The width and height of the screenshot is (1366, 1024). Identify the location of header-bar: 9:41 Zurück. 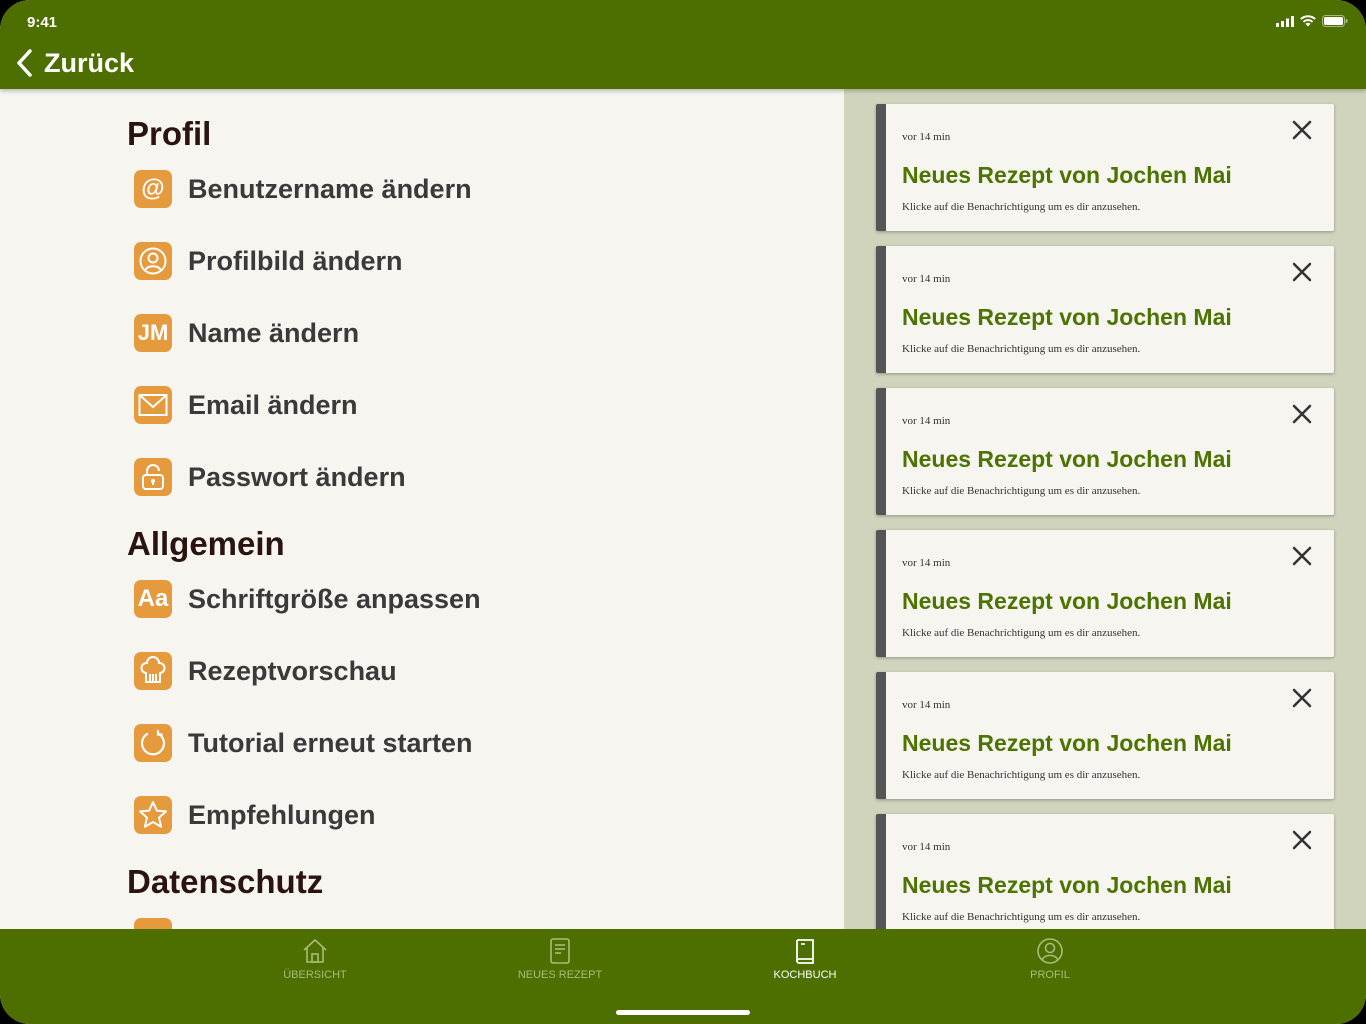
(683, 44).